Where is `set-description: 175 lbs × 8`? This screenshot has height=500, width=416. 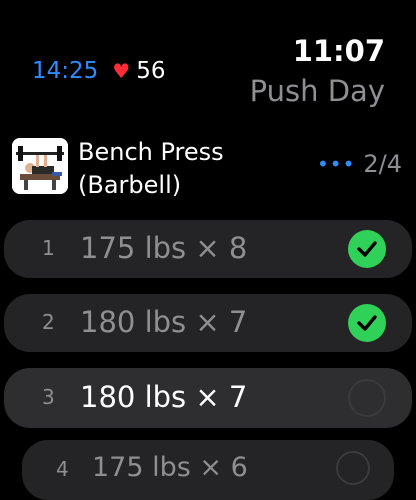 set-description: 175 lbs × 8 is located at coordinates (164, 248).